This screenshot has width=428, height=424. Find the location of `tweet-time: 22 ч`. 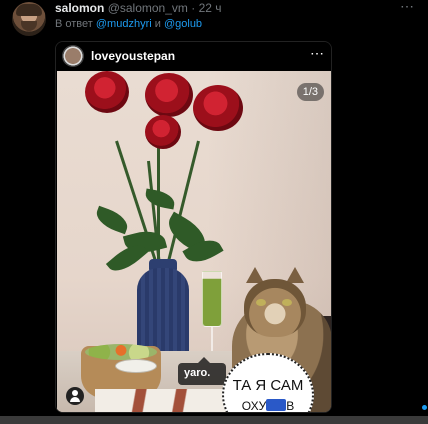

tweet-time: 22 ч is located at coordinates (210, 8).